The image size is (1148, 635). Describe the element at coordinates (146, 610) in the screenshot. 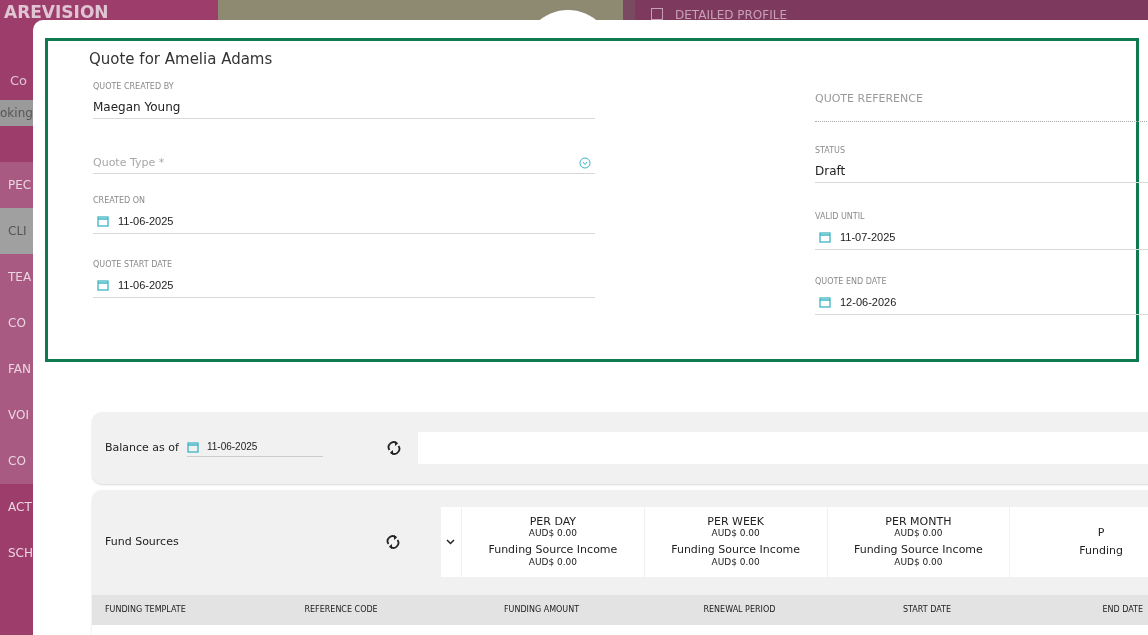

I see `column-header: FUNDING TEMPLATE` at that location.